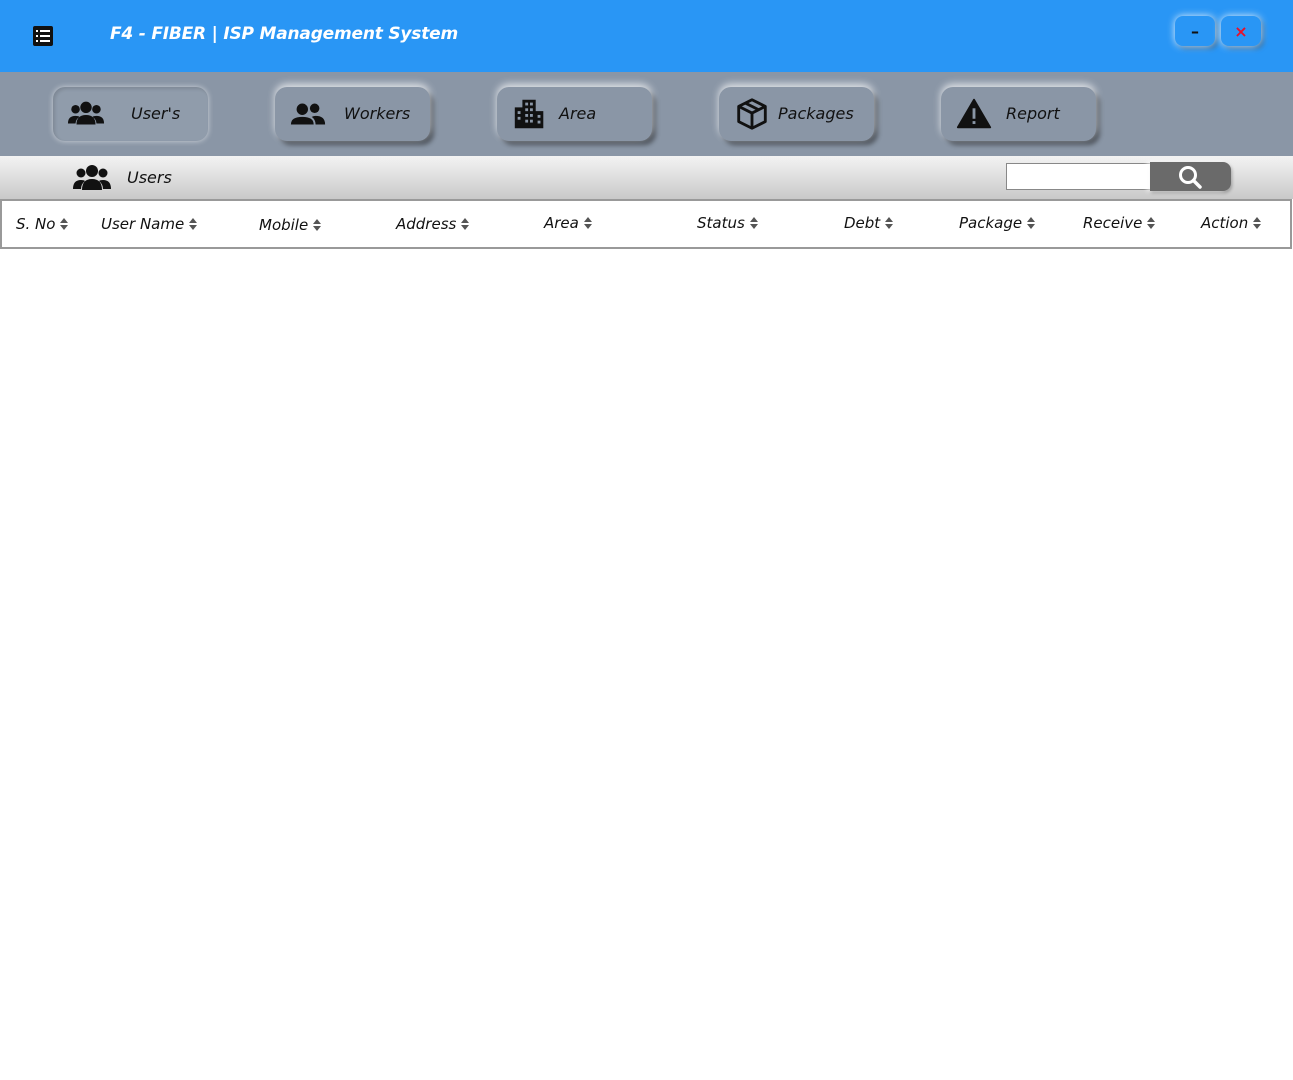 This screenshot has height=1080, width=1293. Describe the element at coordinates (290, 225) in the screenshot. I see `column-header-mobile: Mobile` at that location.